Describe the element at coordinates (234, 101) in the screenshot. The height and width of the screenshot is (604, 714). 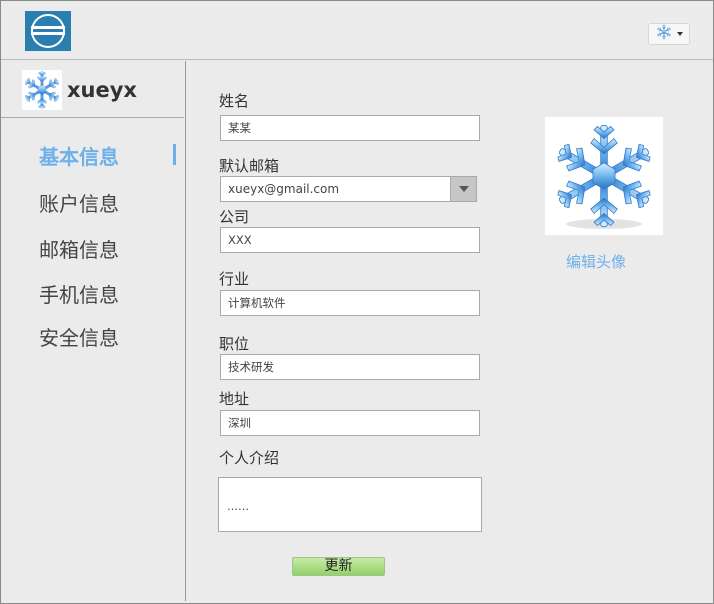
I see `name-label: 姓名` at that location.